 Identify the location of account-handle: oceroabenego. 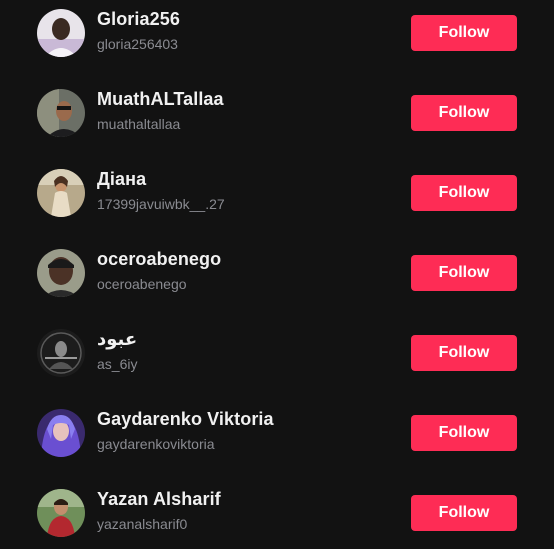
(142, 284).